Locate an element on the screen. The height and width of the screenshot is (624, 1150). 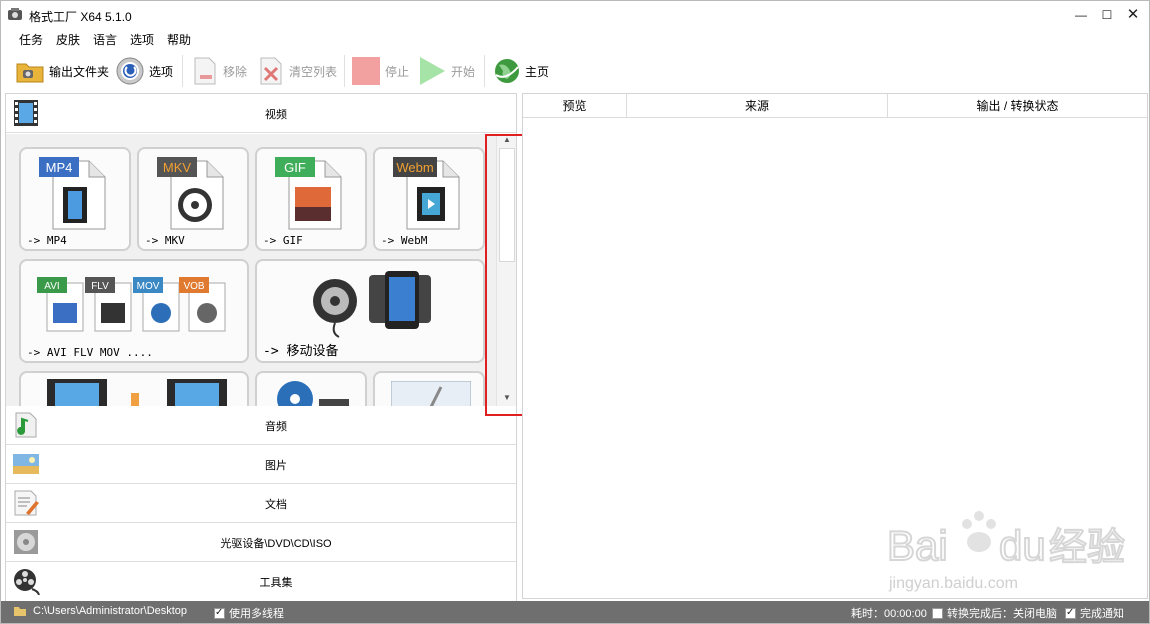
notify-label: 完成通知 is located at coordinates (1102, 614).